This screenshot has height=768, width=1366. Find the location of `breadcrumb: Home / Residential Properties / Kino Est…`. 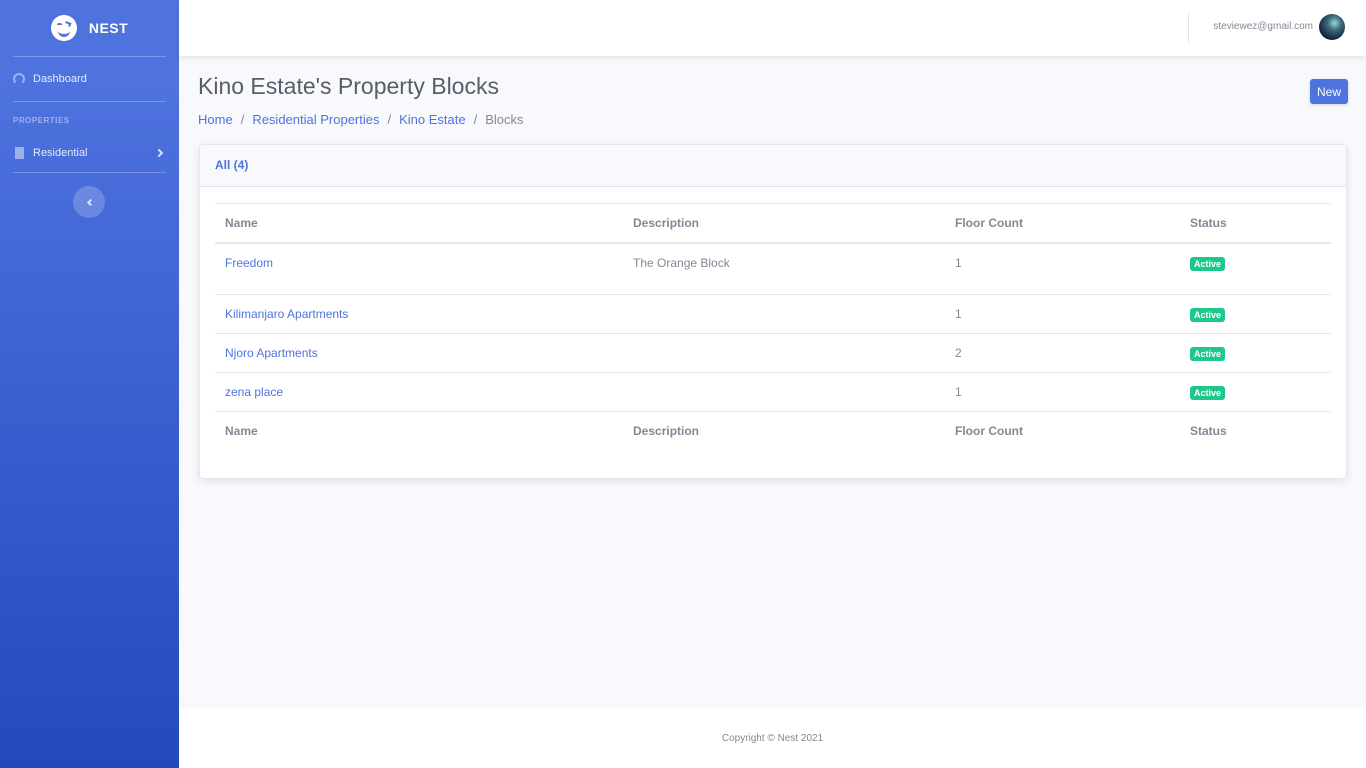

breadcrumb: Home / Residential Properties / Kino Est… is located at coordinates (361, 119).